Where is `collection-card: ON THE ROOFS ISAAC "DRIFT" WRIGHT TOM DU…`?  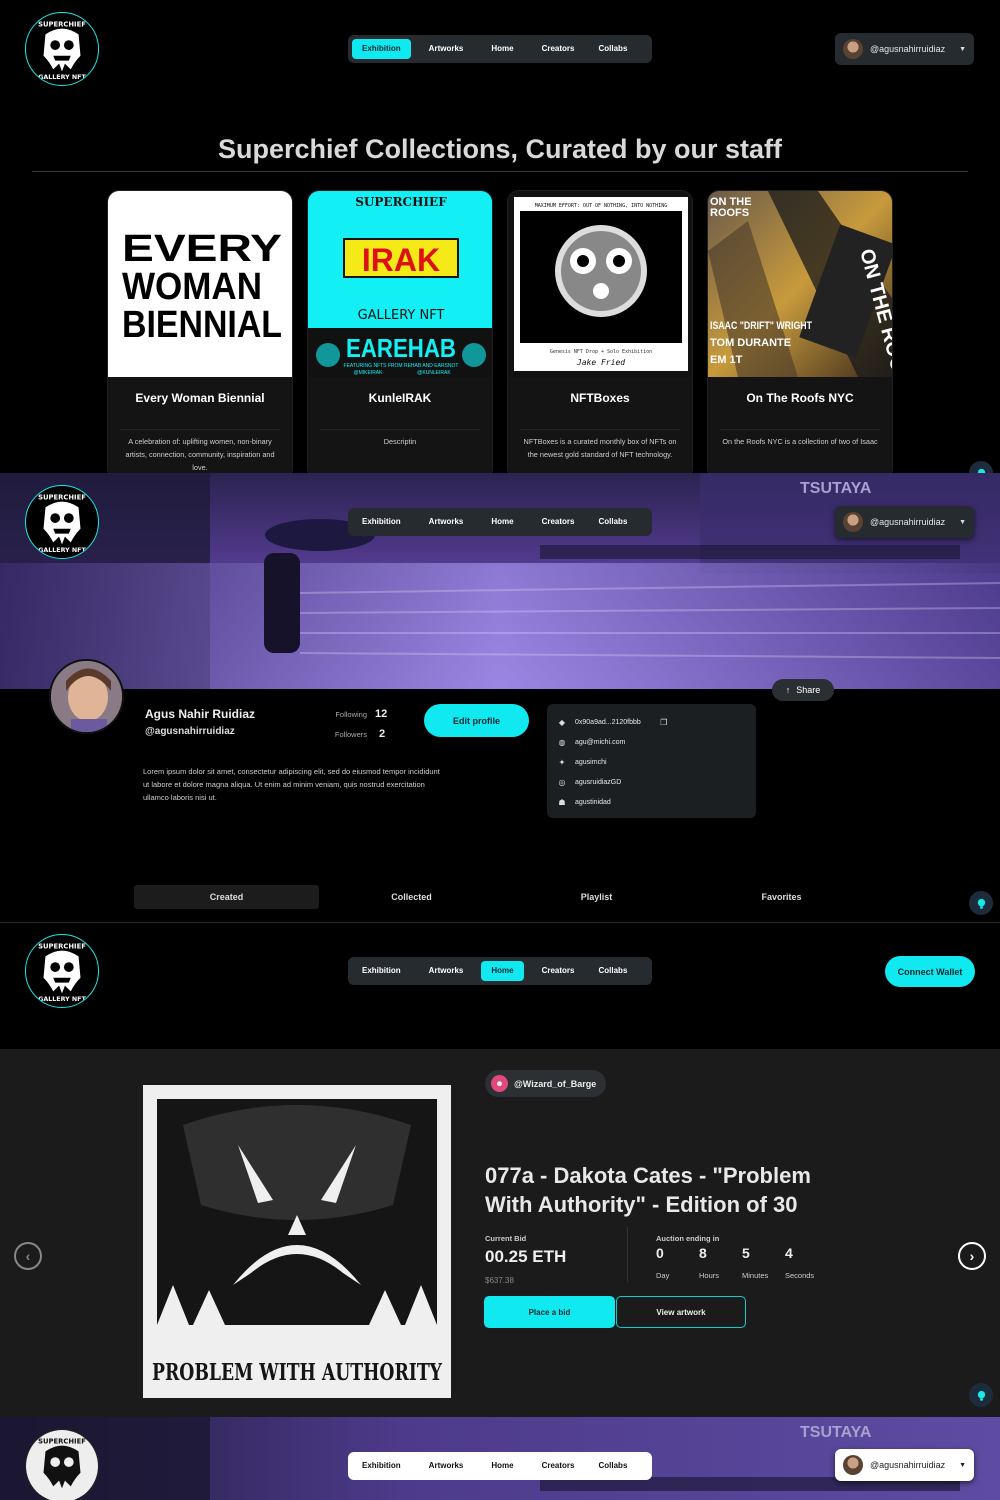
collection-card: ON THE ROOFS ISAAC "DRIFT" WRIGHT TOM DU… is located at coordinates (800, 331).